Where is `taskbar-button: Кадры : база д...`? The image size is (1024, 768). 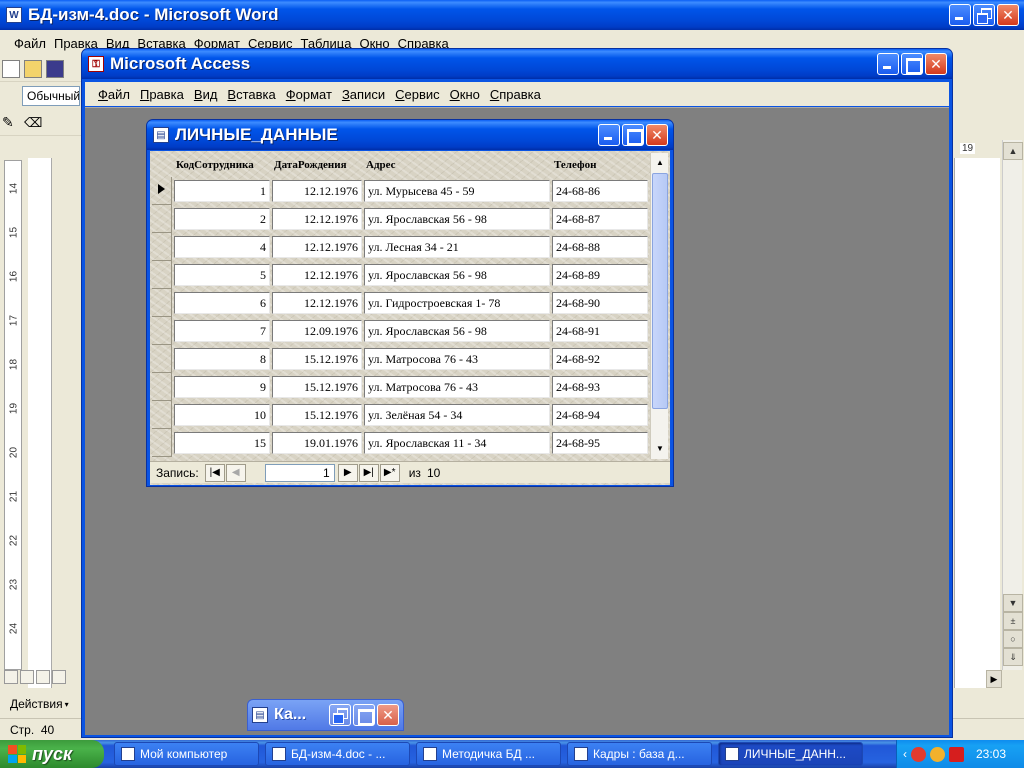 taskbar-button: Кадры : база д... is located at coordinates (639, 754).